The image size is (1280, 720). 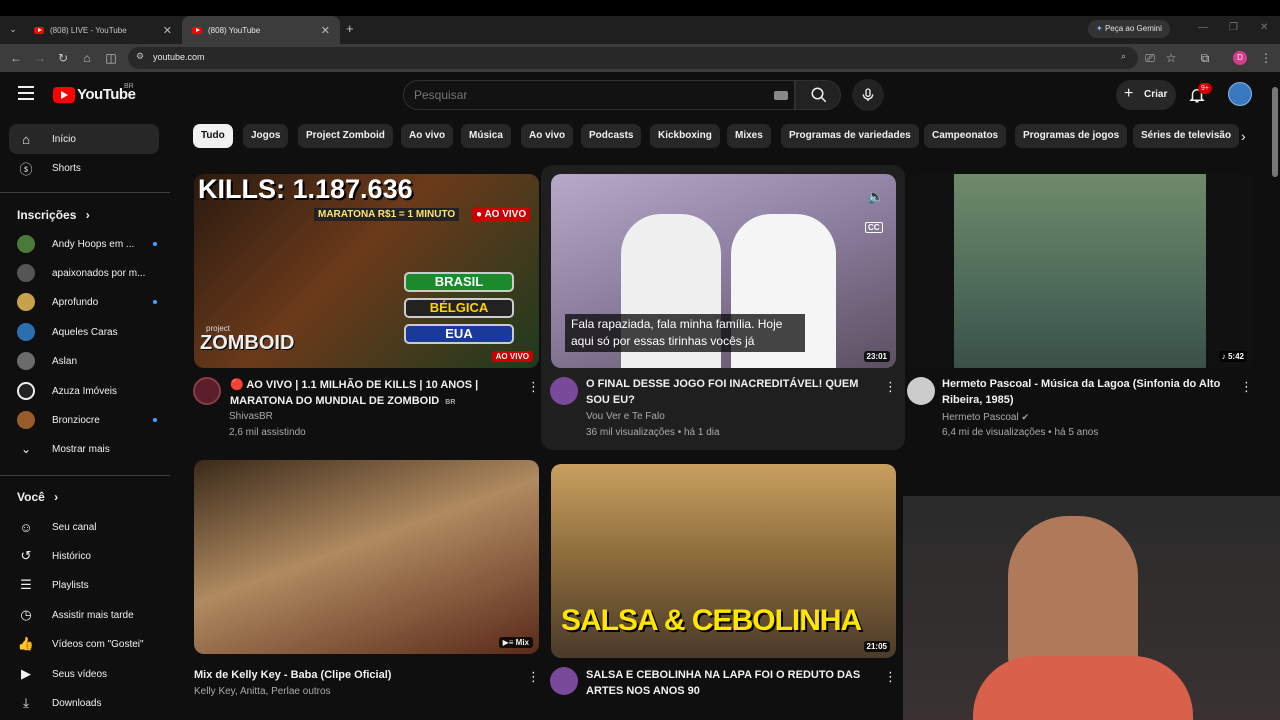 What do you see at coordinates (262, 692) in the screenshot?
I see `channel-name: Kelly Key, Anitta, Perlae outros` at bounding box center [262, 692].